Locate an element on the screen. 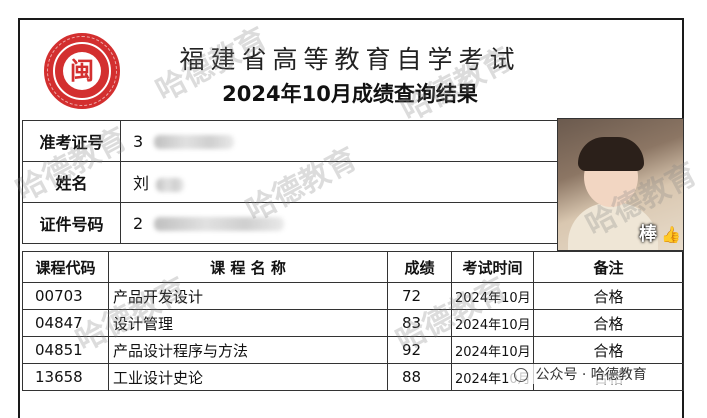  logo-glyph: 闽 is located at coordinates (82, 71).